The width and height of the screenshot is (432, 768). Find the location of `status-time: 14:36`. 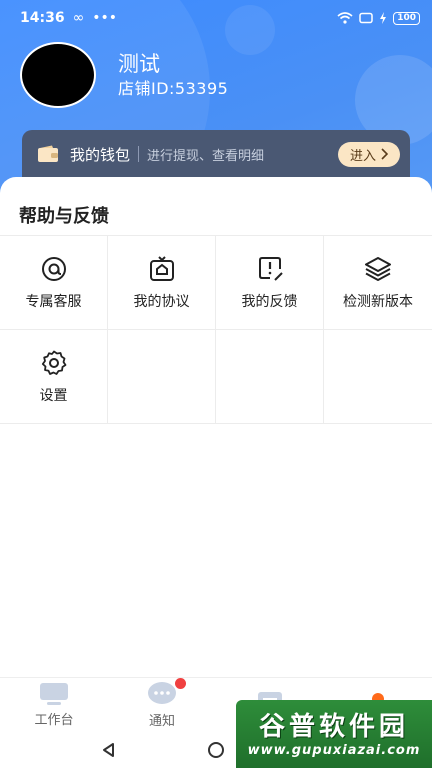

status-time: 14:36 is located at coordinates (42, 18).